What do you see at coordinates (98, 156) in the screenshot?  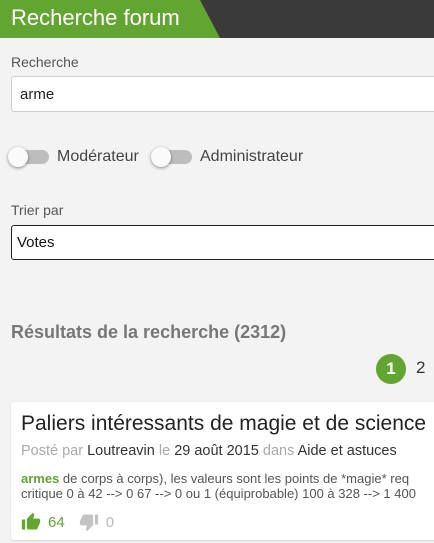 I see `moderator-toggle-label: Modérateur` at bounding box center [98, 156].